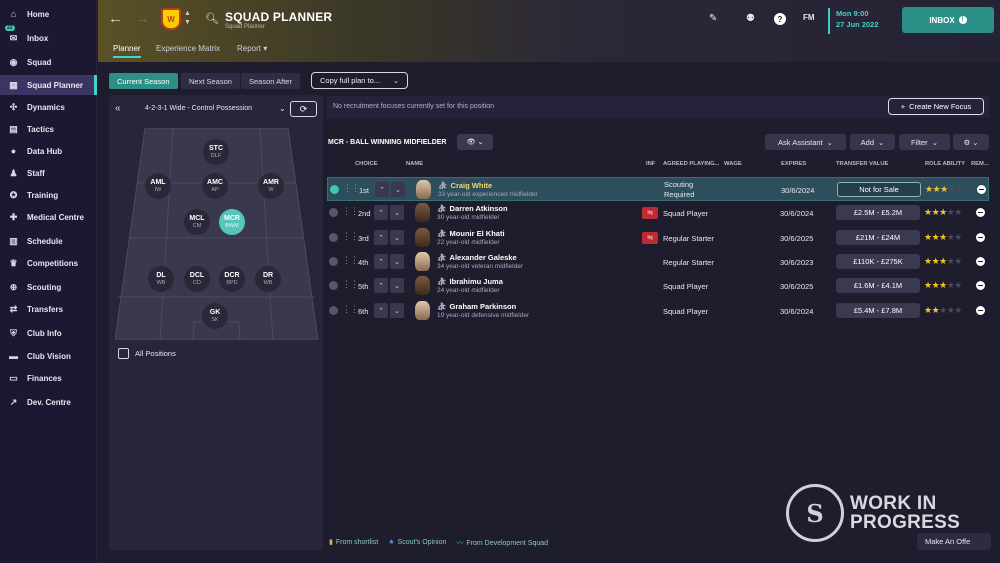 The height and width of the screenshot is (563, 1000). I want to click on tab-report: Report ▾, so click(252, 48).